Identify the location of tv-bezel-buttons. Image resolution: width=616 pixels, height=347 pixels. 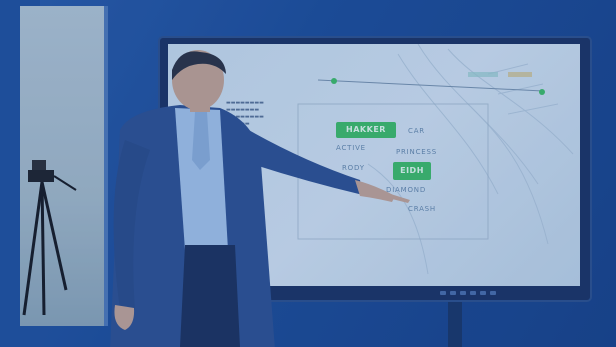
(500, 293).